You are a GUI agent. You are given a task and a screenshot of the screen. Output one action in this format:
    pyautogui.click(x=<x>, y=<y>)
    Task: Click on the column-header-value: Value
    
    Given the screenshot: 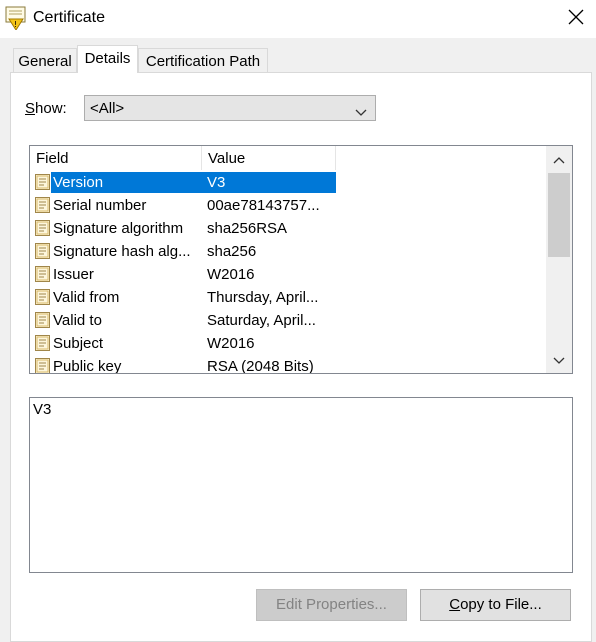 What is the action you would take?
    pyautogui.click(x=269, y=158)
    